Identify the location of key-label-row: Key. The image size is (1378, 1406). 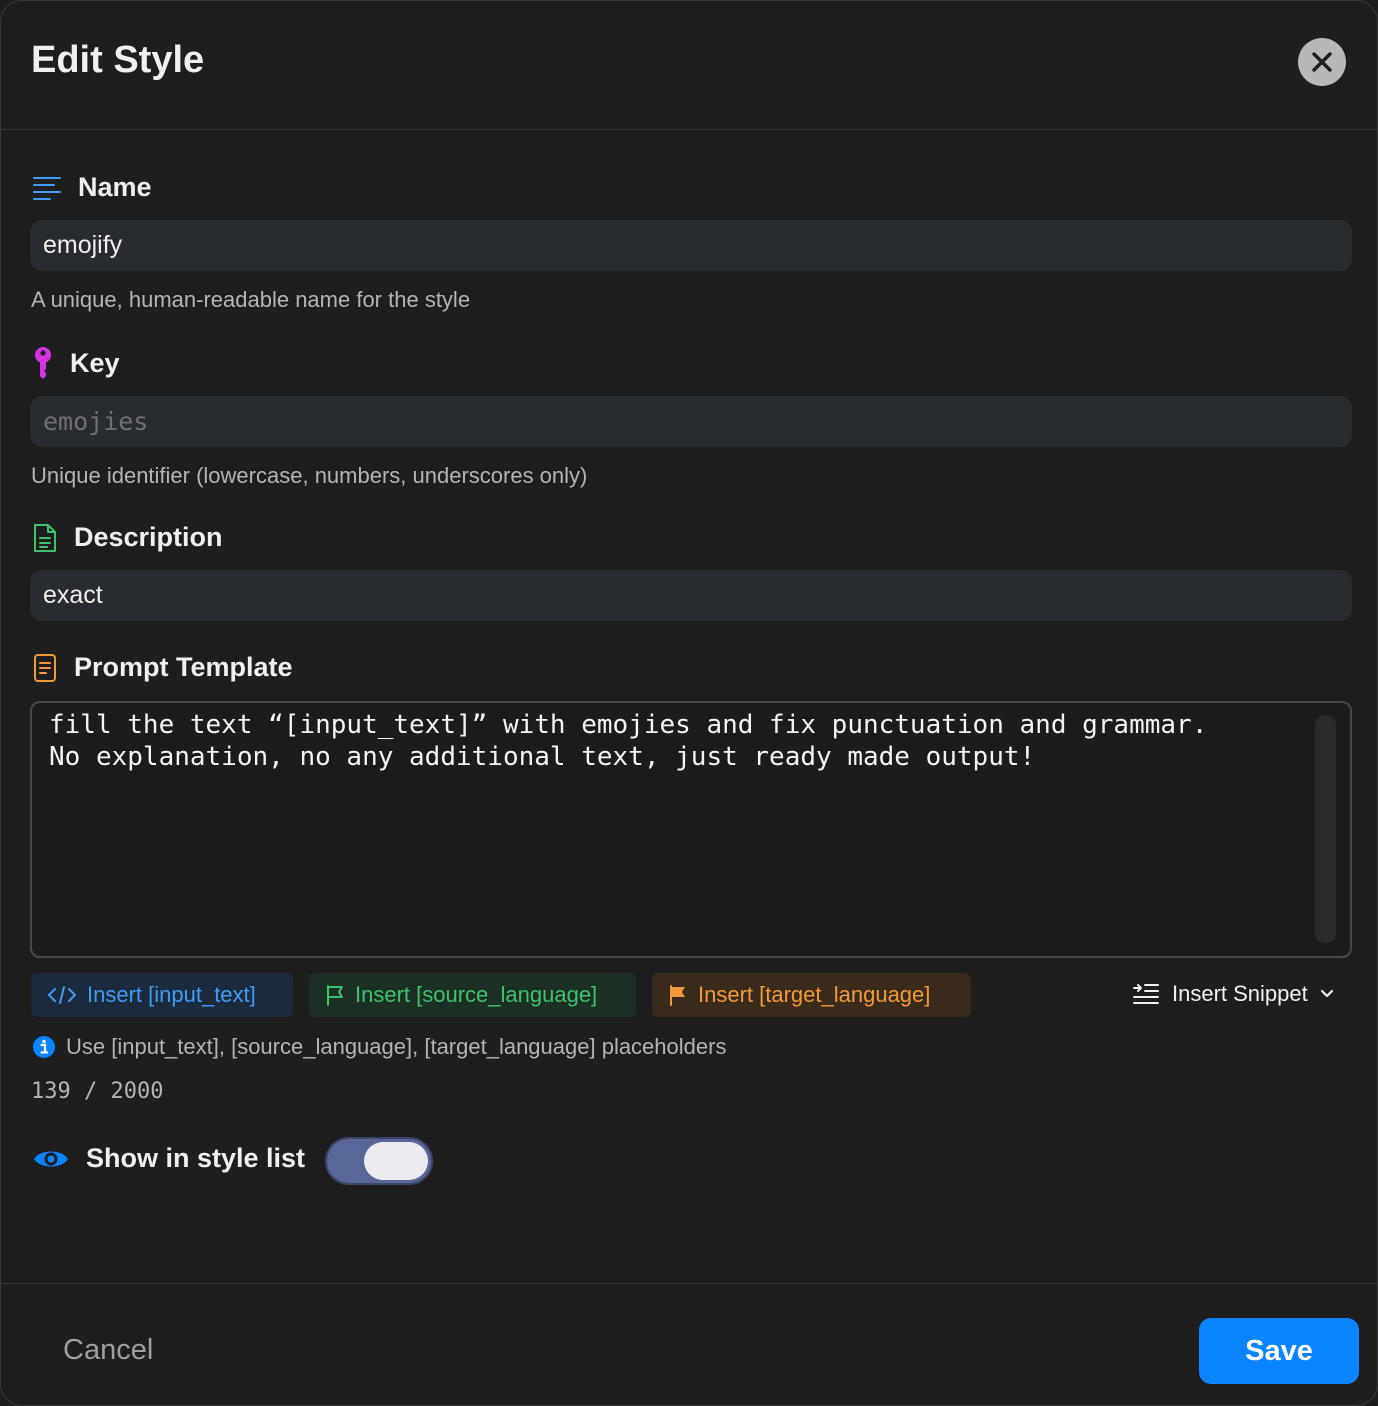
(76, 363).